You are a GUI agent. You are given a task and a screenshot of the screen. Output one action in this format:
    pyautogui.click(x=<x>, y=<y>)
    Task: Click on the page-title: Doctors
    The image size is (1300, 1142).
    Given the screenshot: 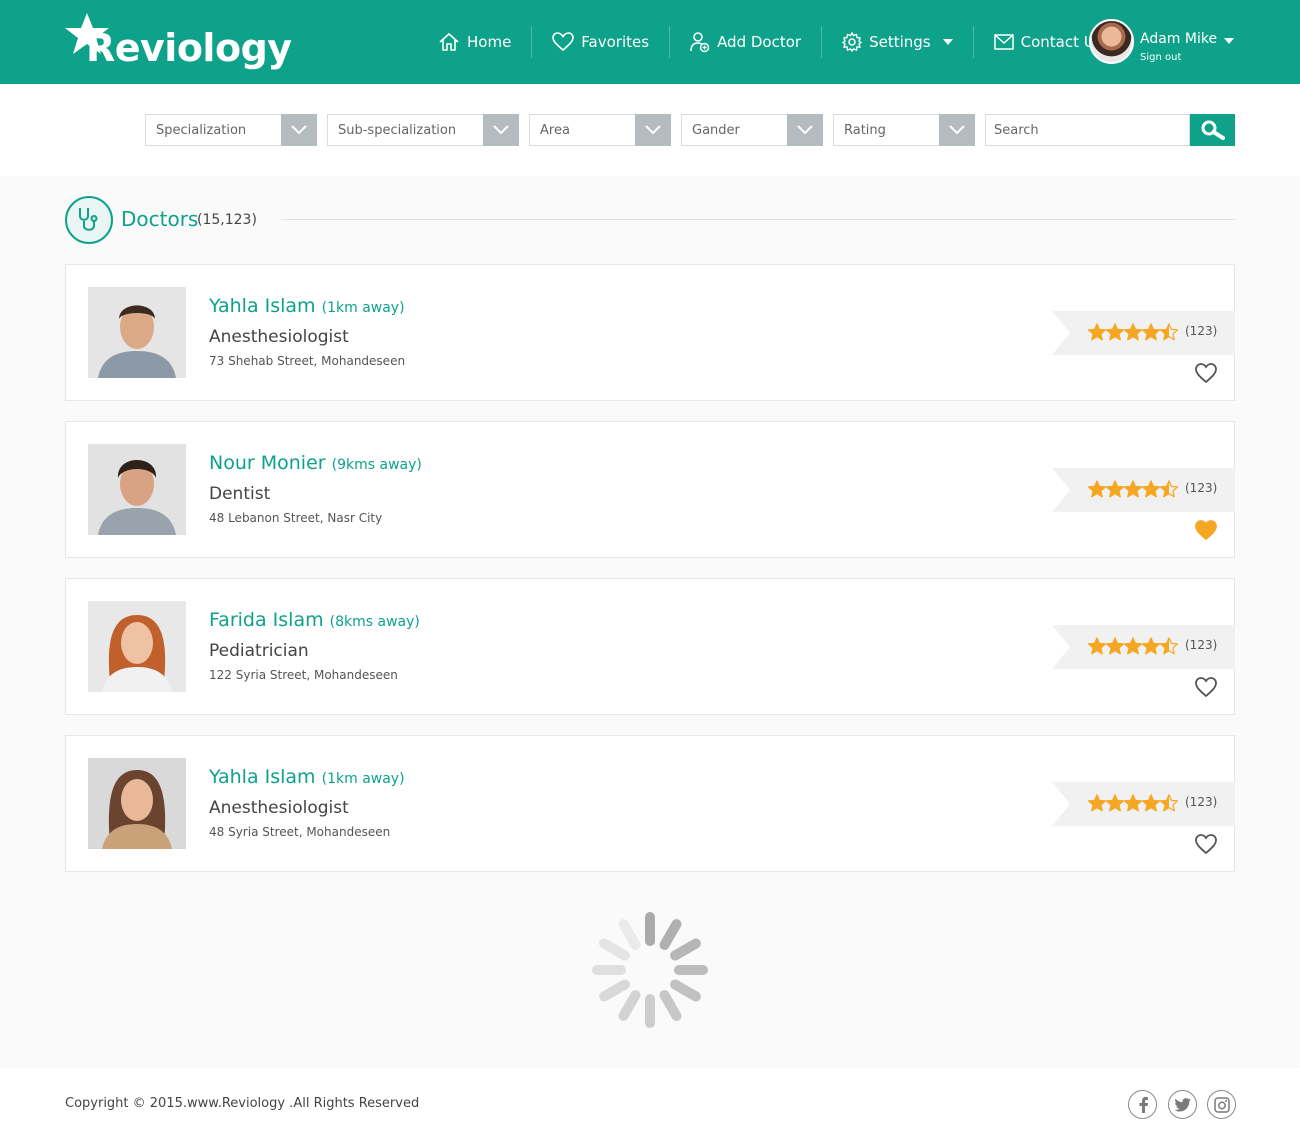 What is the action you would take?
    pyautogui.click(x=160, y=219)
    